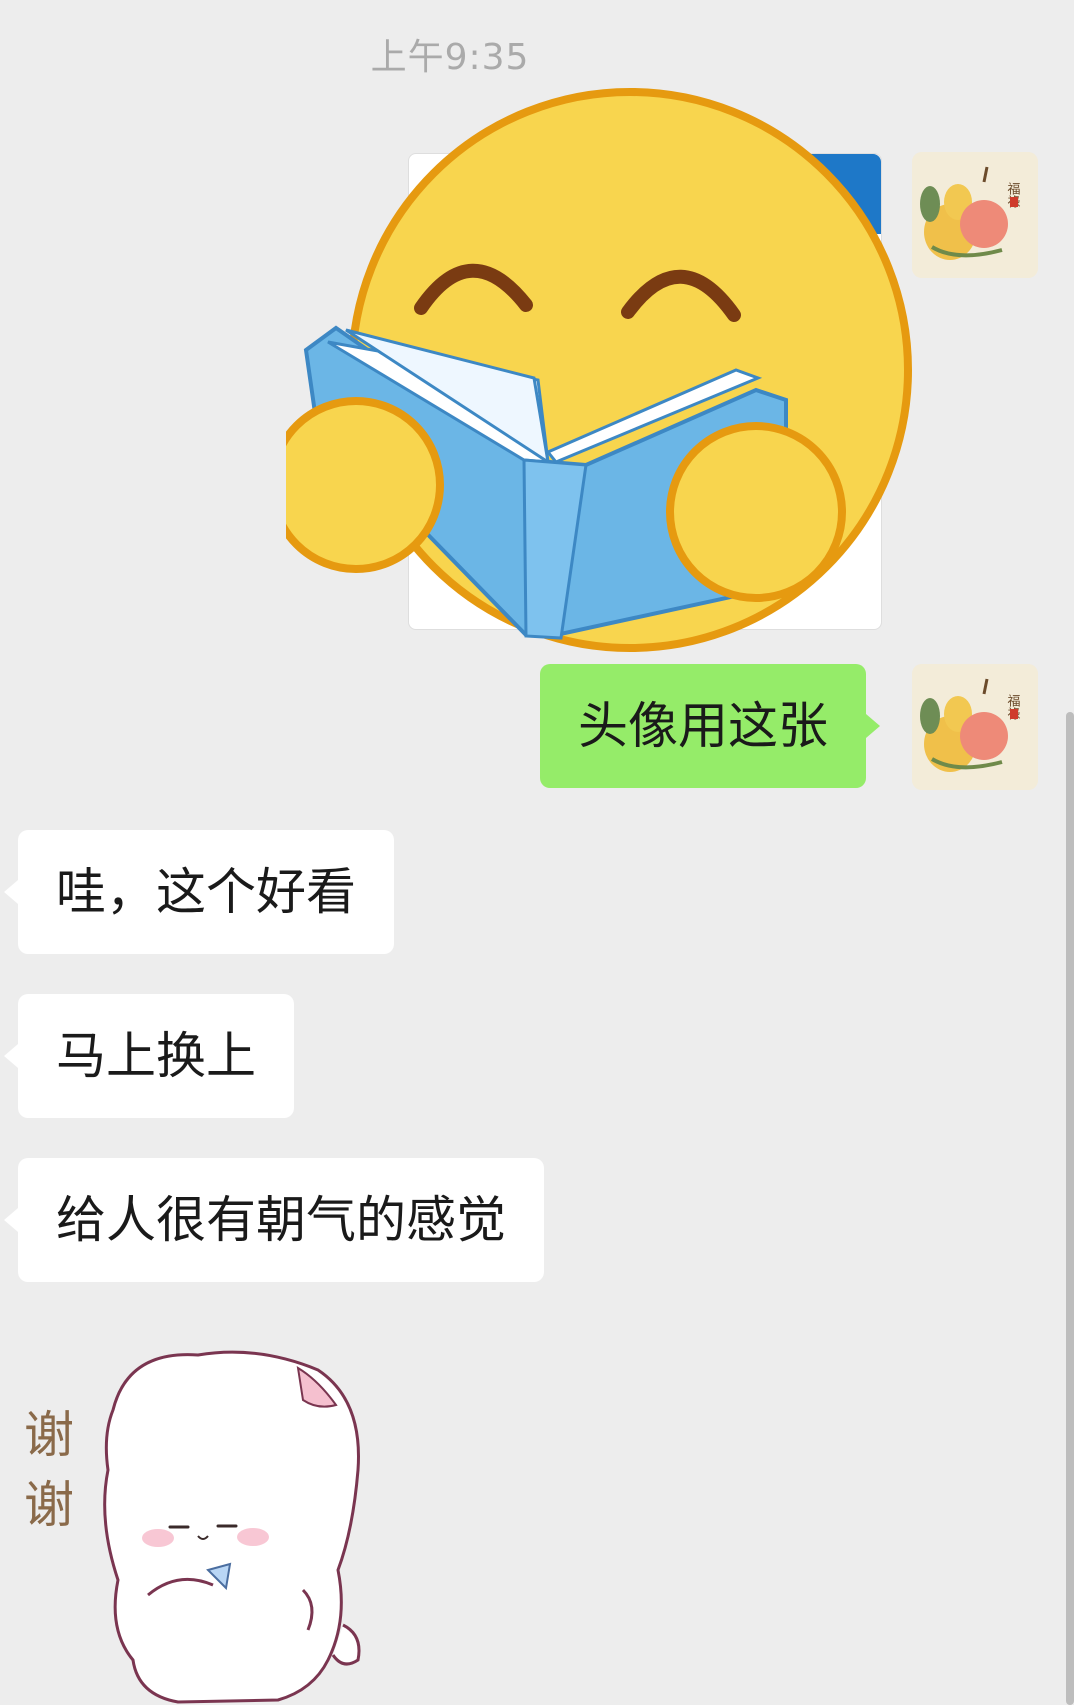 Image resolution: width=1074 pixels, height=1705 pixels. I want to click on received-message-bubble: 给人很有朝气的感觉, so click(274, 1220).